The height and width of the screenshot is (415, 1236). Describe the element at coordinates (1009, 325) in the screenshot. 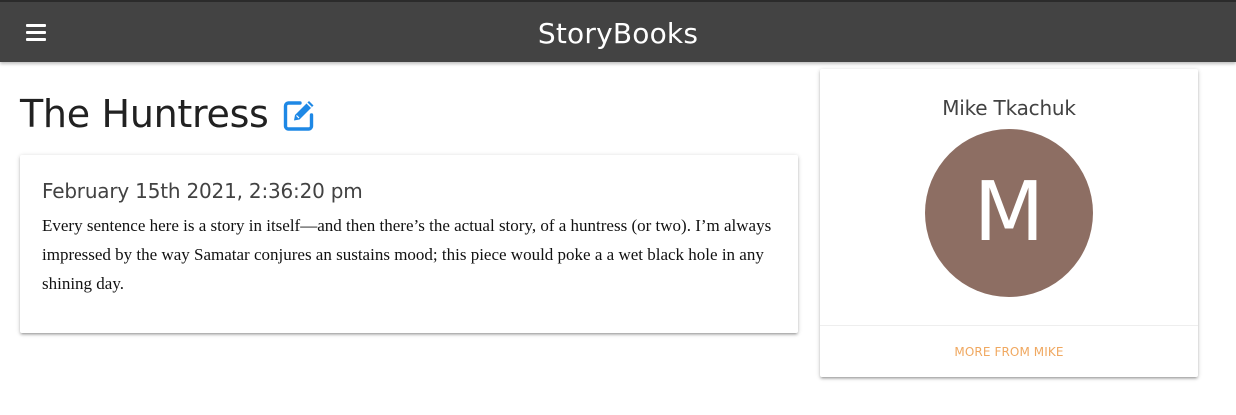

I see `card-divider` at that location.